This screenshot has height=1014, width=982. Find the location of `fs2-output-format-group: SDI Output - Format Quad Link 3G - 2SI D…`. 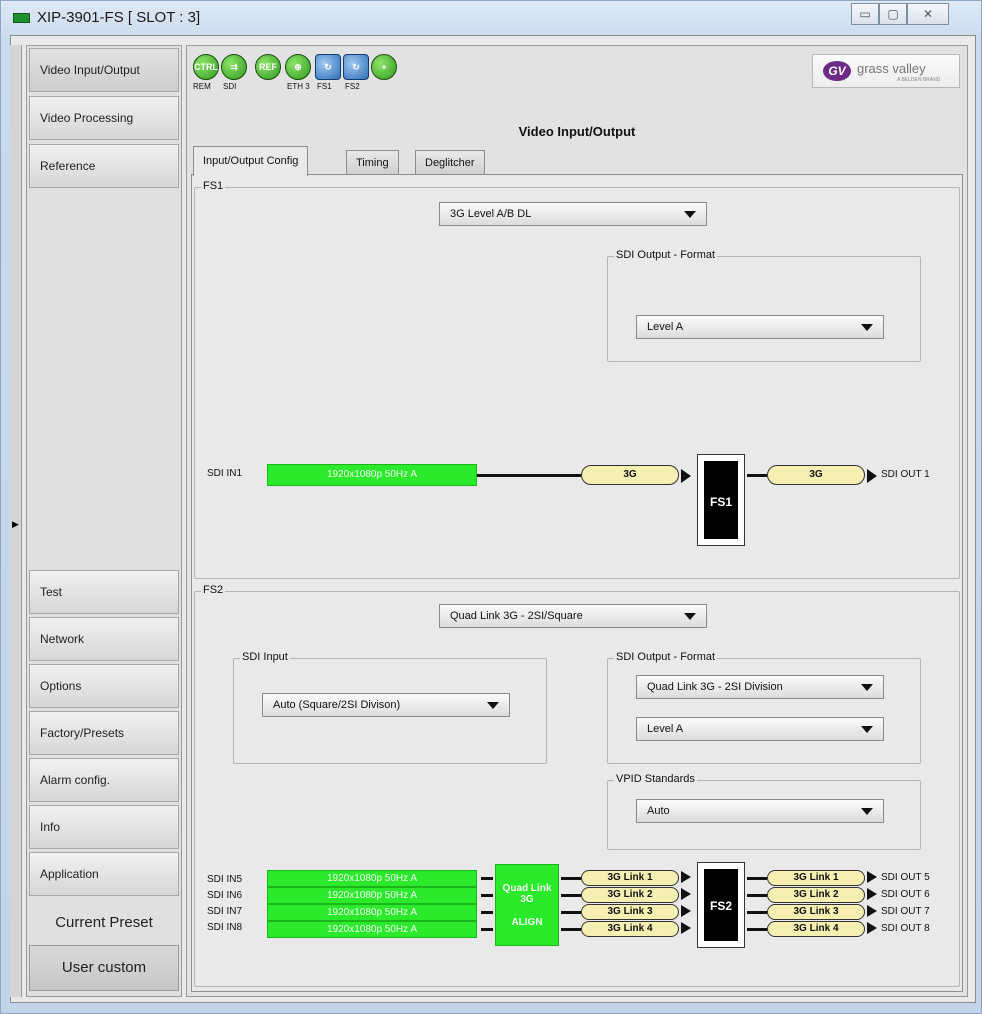

fs2-output-format-group: SDI Output - Format Quad Link 3G - 2SI D… is located at coordinates (764, 707).